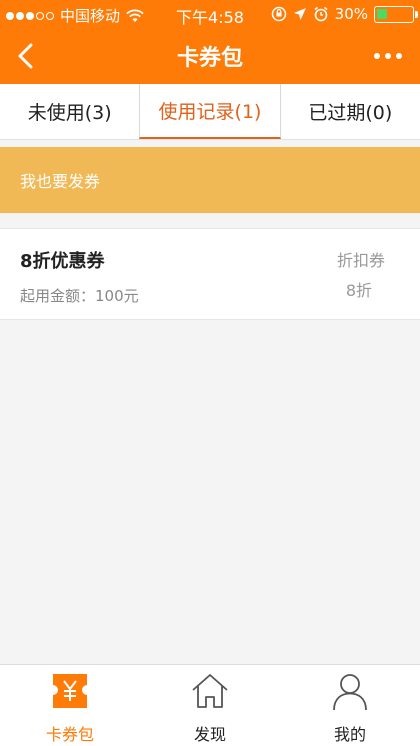  Describe the element at coordinates (360, 260) in the screenshot. I see `coupon-type: 折扣券` at that location.